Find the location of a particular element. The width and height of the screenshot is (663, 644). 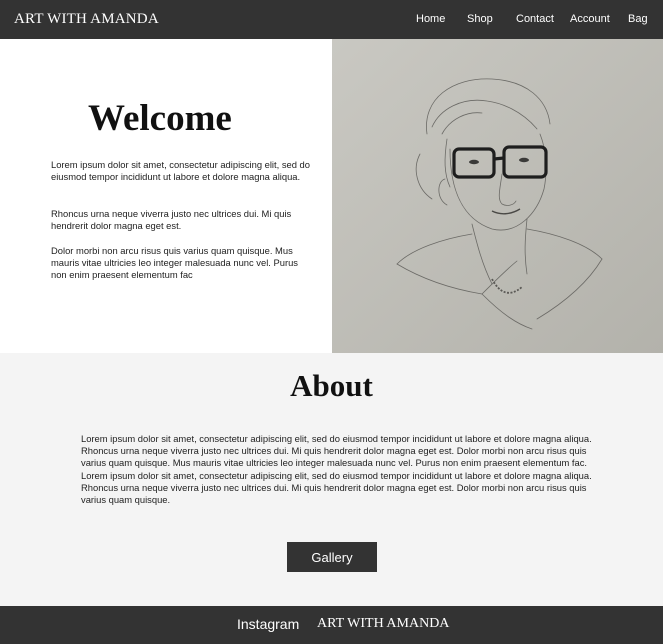

nav-home-link: Home is located at coordinates (430, 19).